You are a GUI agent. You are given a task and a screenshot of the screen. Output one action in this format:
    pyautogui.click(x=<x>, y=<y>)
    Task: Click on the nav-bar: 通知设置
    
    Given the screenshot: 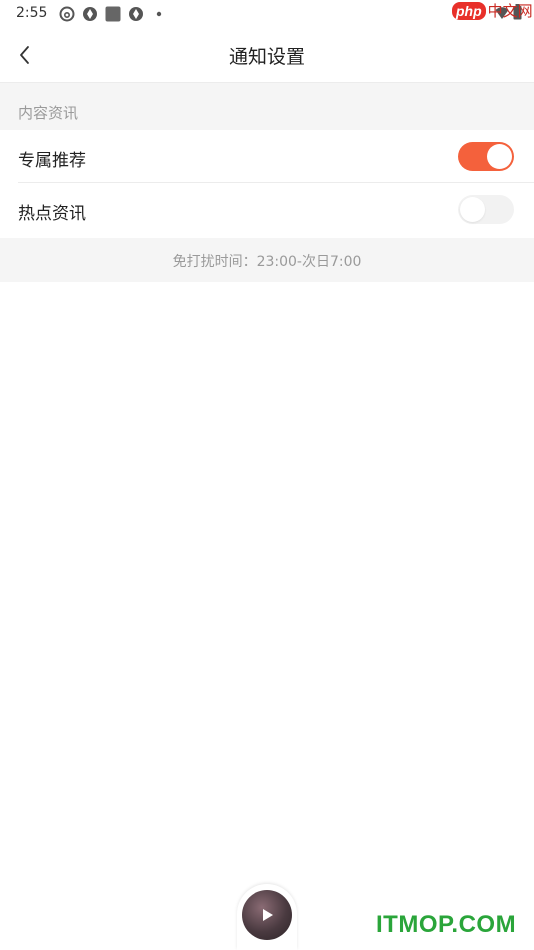 What is the action you would take?
    pyautogui.click(x=267, y=55)
    